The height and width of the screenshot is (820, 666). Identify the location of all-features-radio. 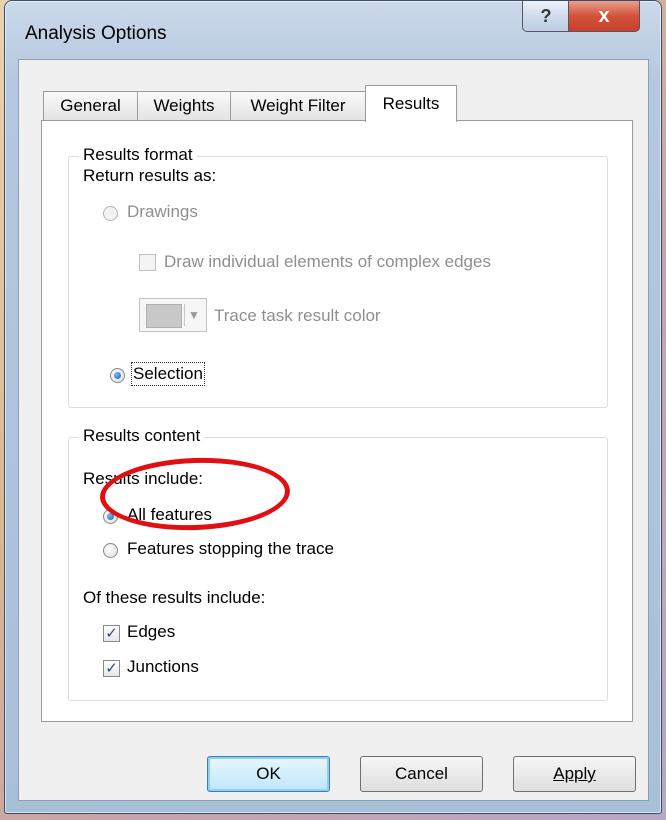
(110, 516).